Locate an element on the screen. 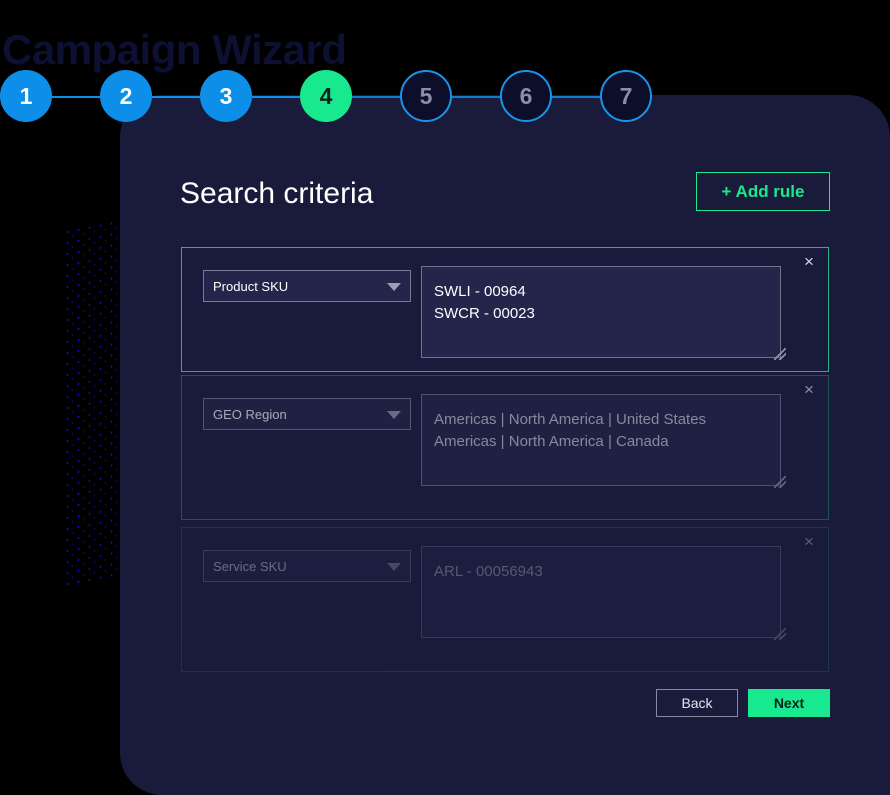 Image resolution: width=890 pixels, height=795 pixels. stepper-step-label: 4 is located at coordinates (326, 95).